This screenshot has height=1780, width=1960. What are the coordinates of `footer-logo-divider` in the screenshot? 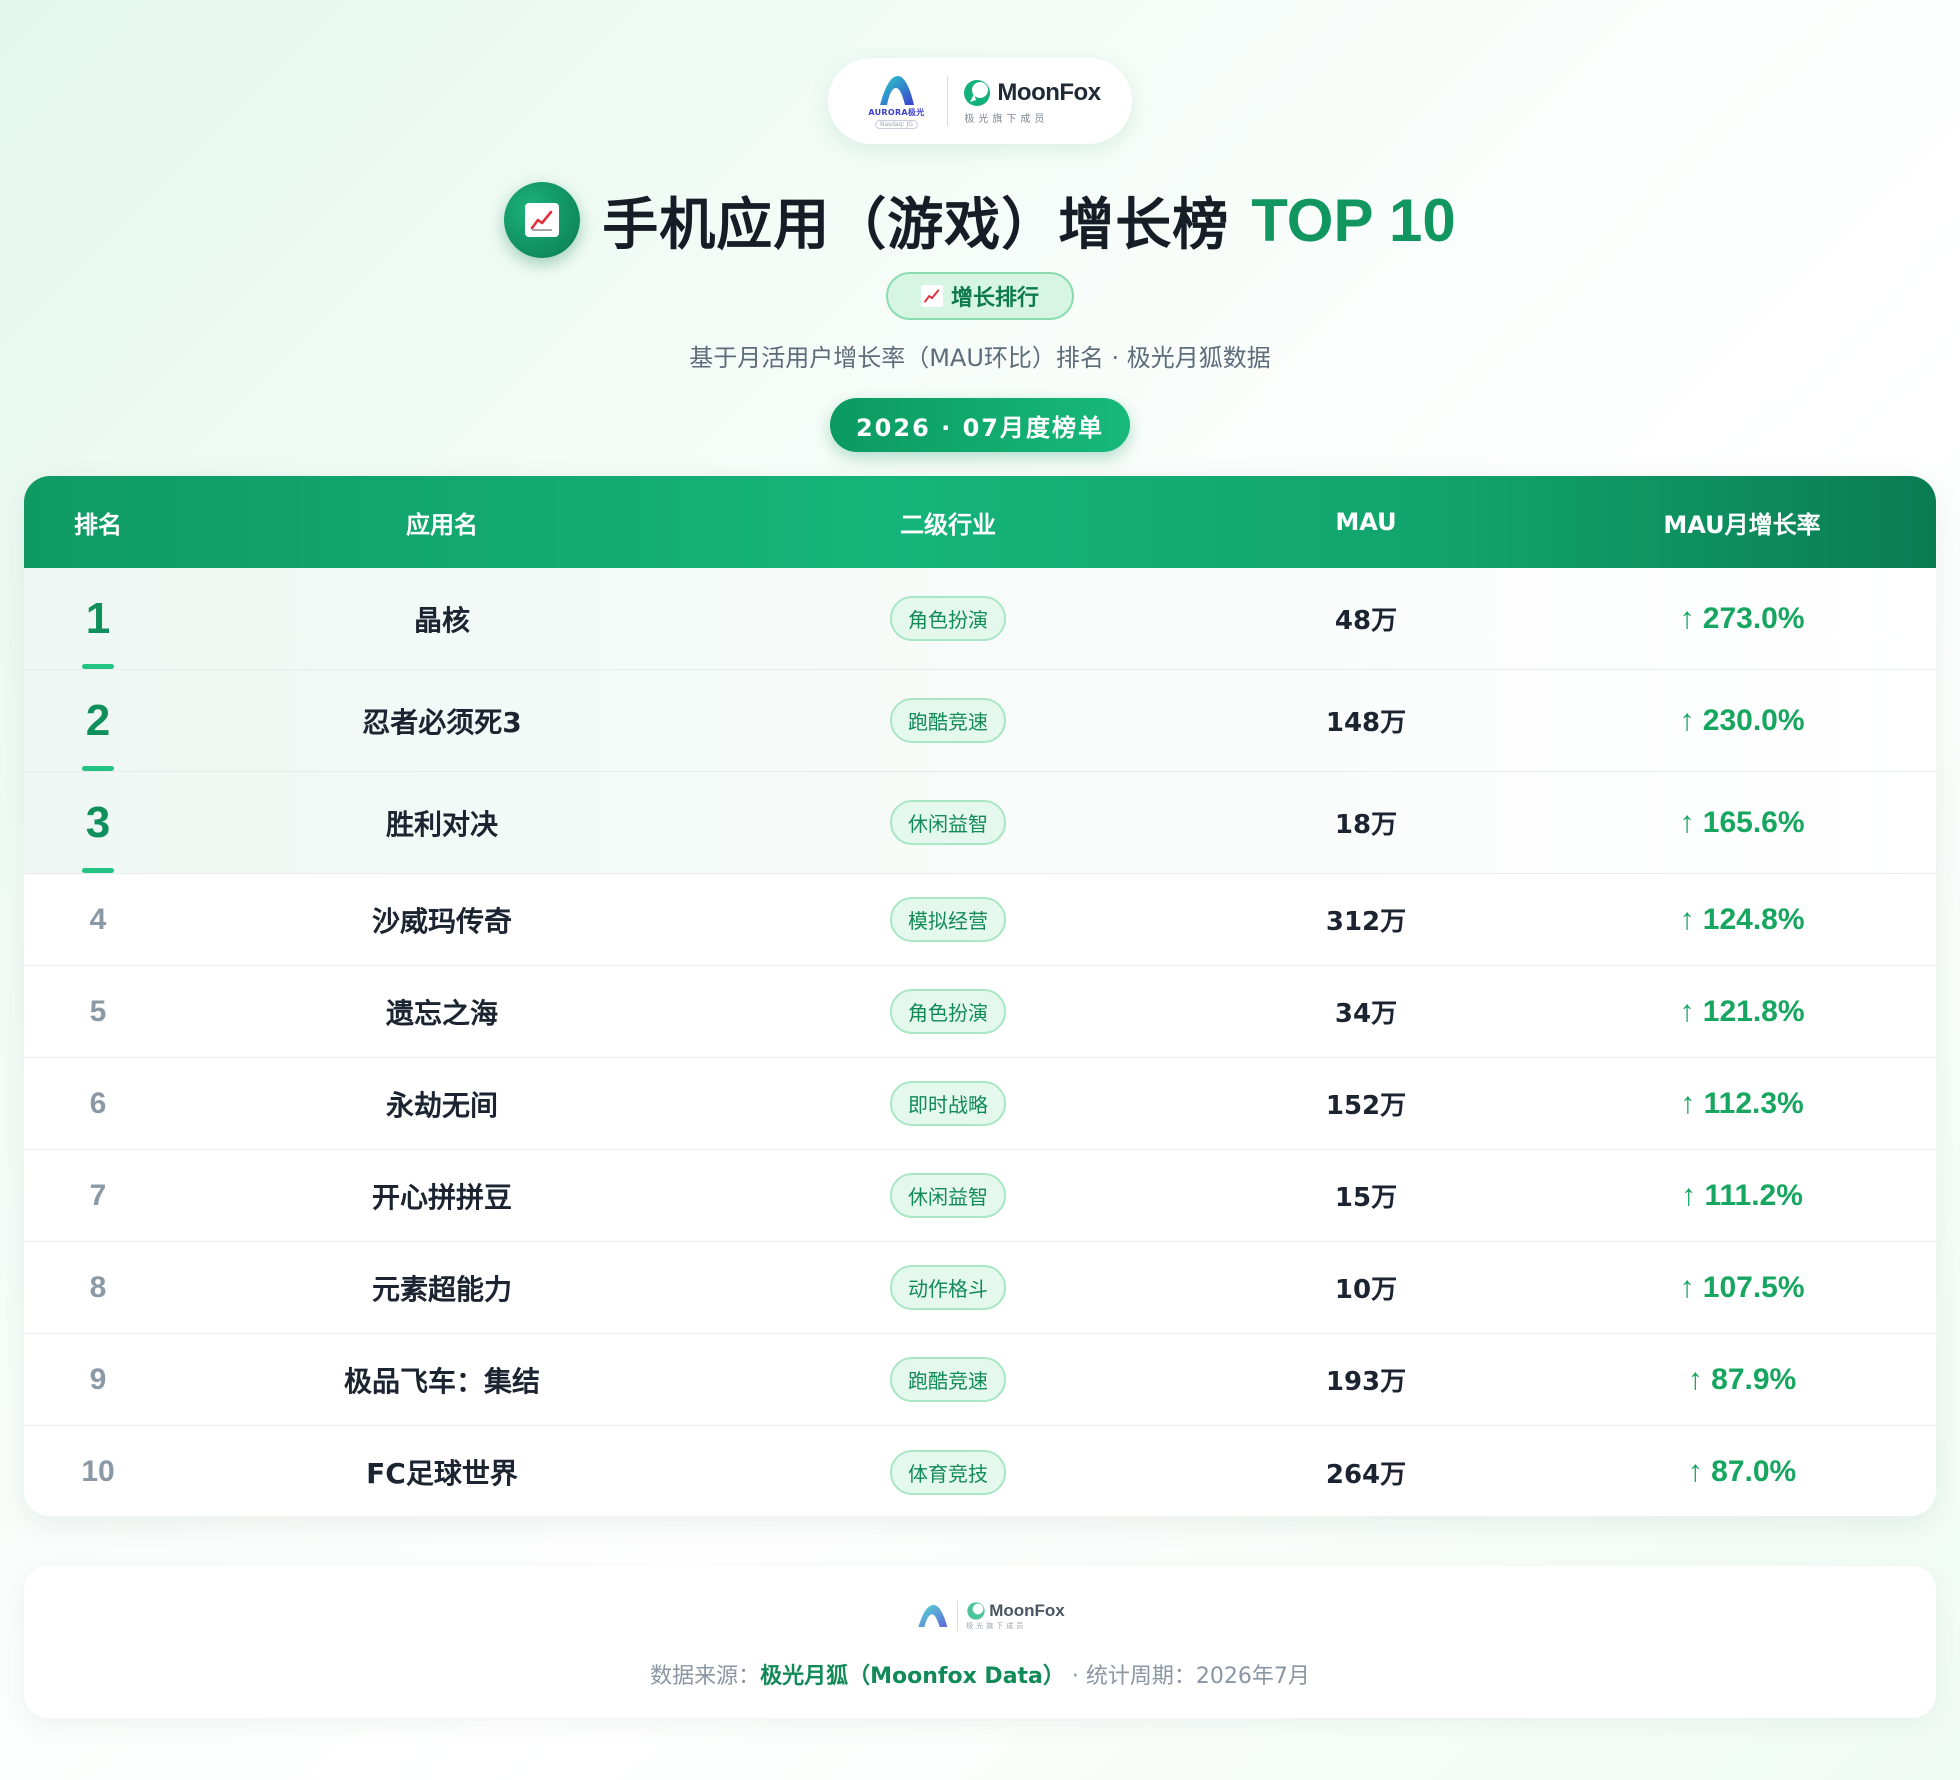 It's located at (958, 1616).